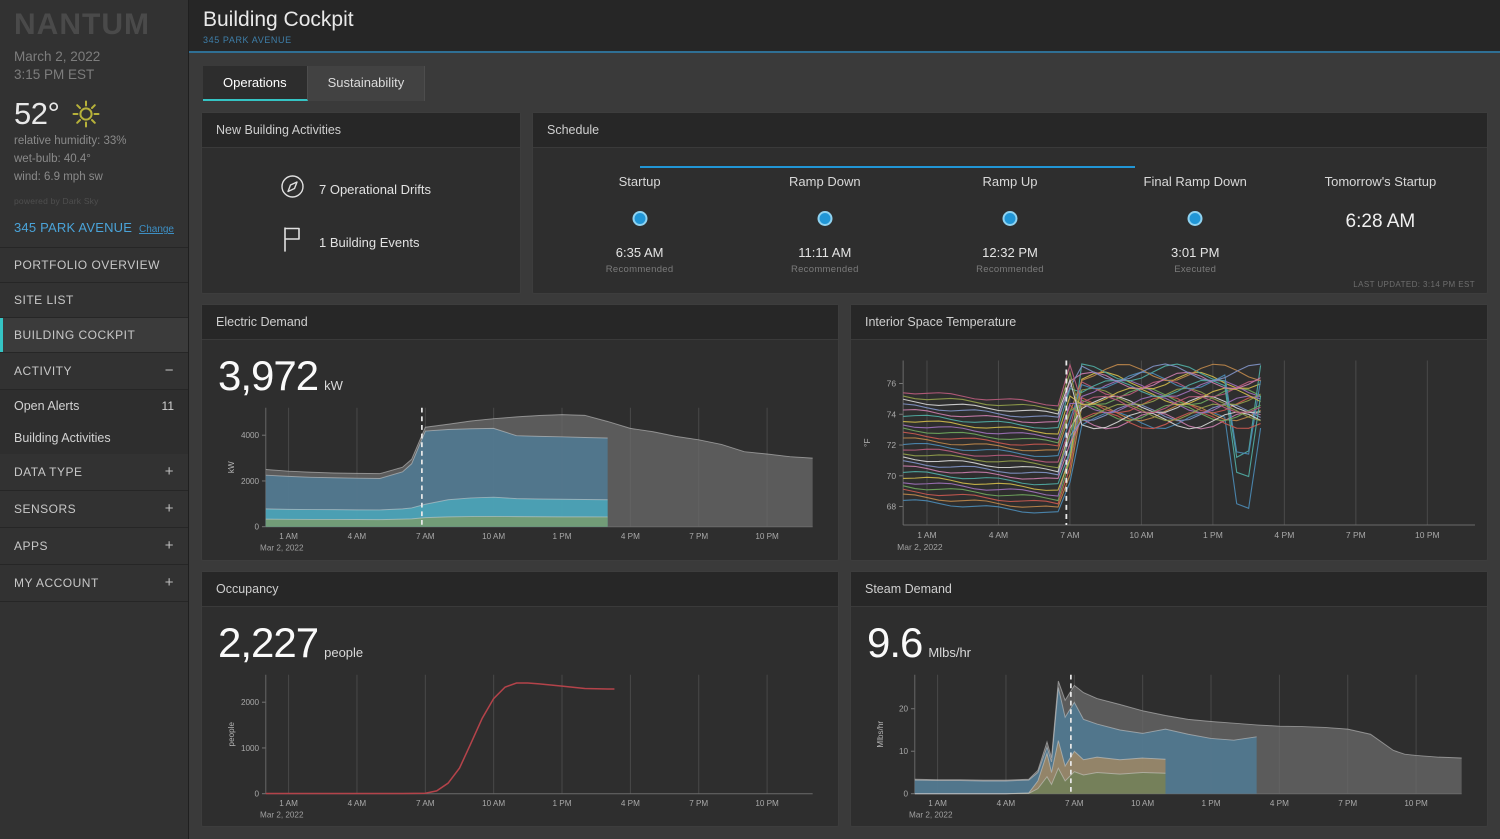 The height and width of the screenshot is (839, 1500). Describe the element at coordinates (73, 227) in the screenshot. I see `site-name: 345 PARK AVENUE` at that location.